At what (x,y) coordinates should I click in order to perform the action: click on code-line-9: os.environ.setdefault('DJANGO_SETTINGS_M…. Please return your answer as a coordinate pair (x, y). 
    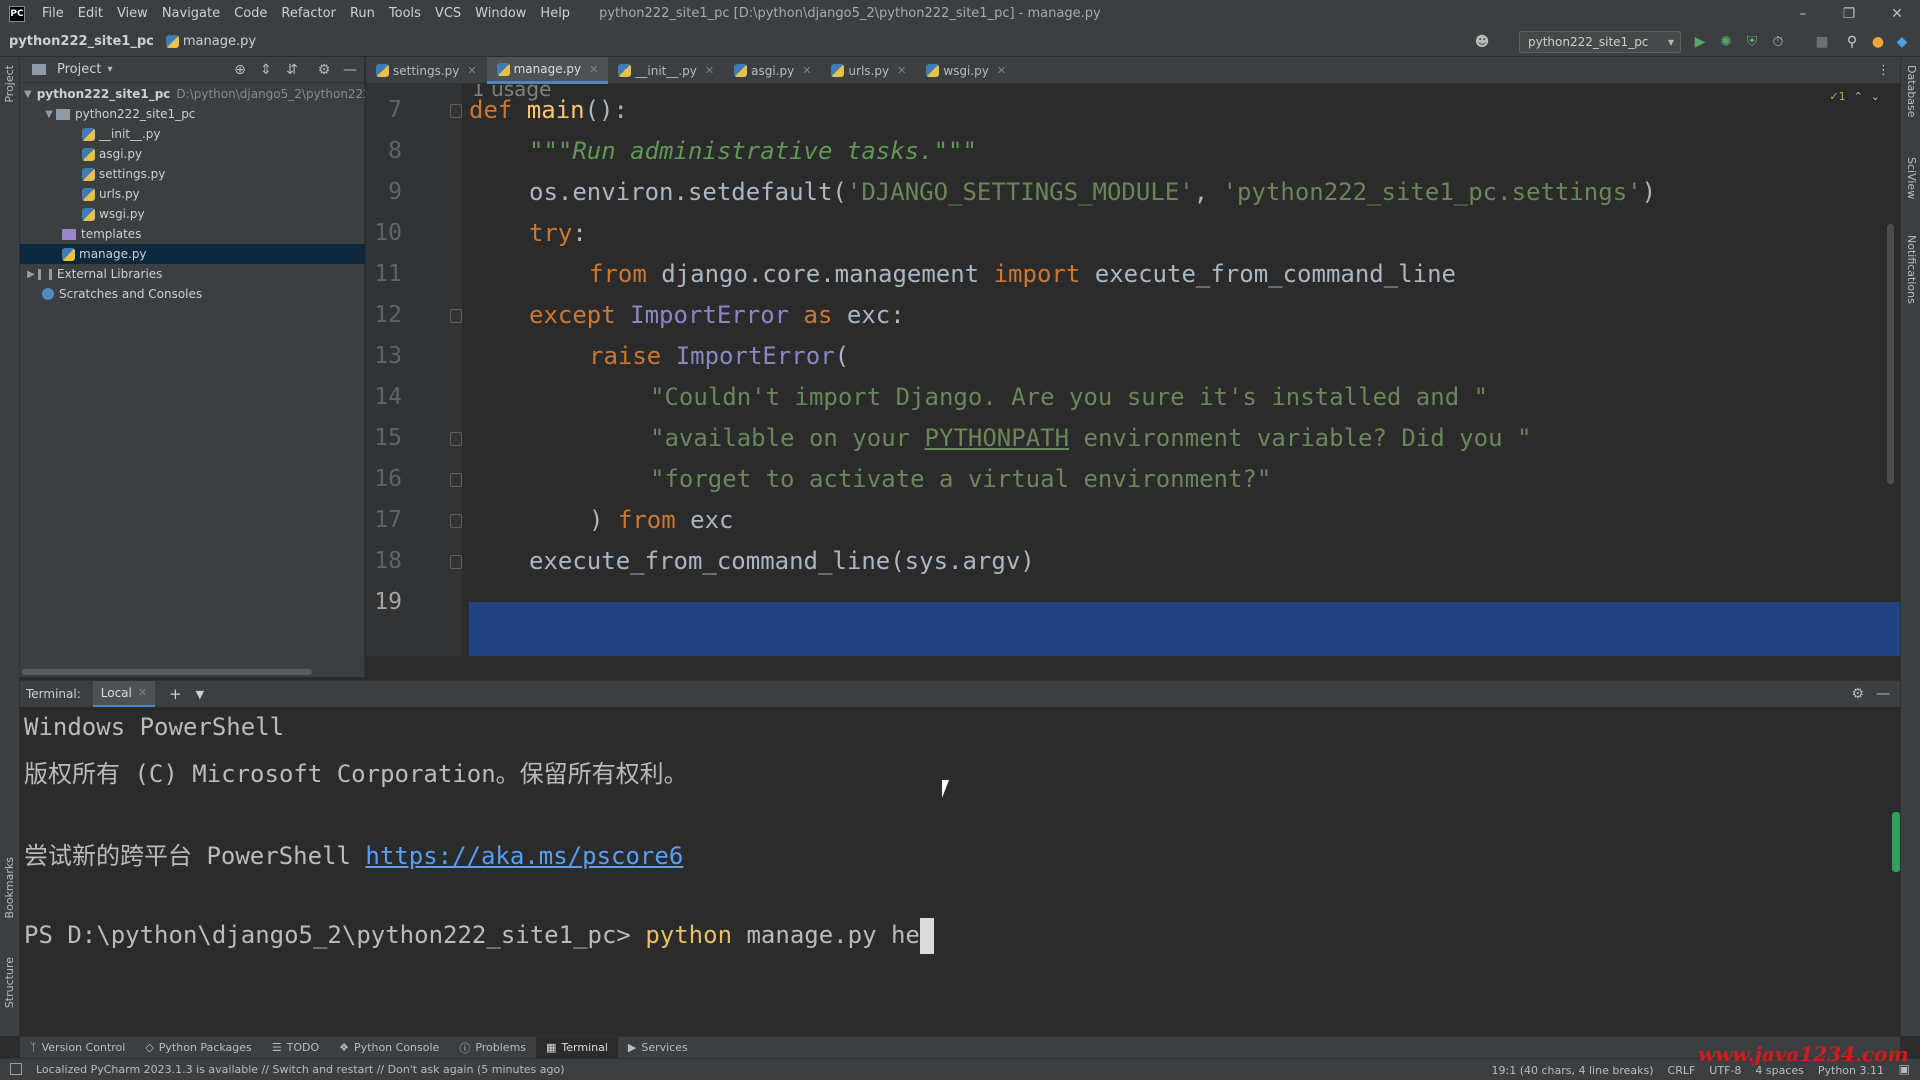
    Looking at the image, I should click on (1092, 192).